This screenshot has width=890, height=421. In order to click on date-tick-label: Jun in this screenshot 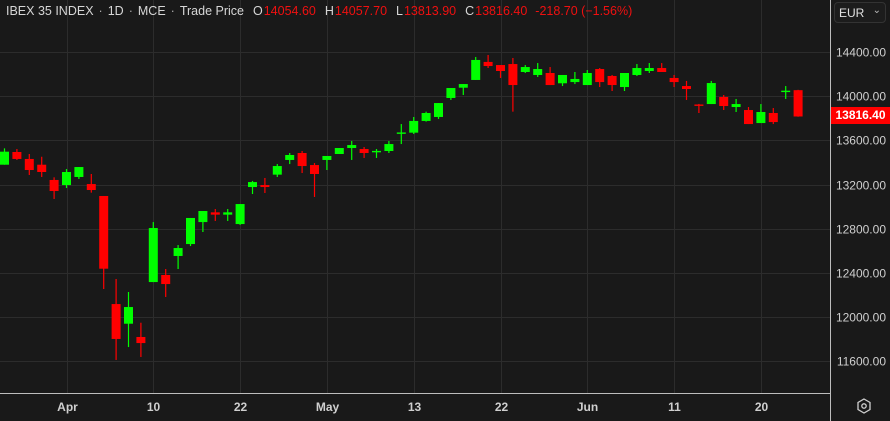, I will do `click(587, 407)`.